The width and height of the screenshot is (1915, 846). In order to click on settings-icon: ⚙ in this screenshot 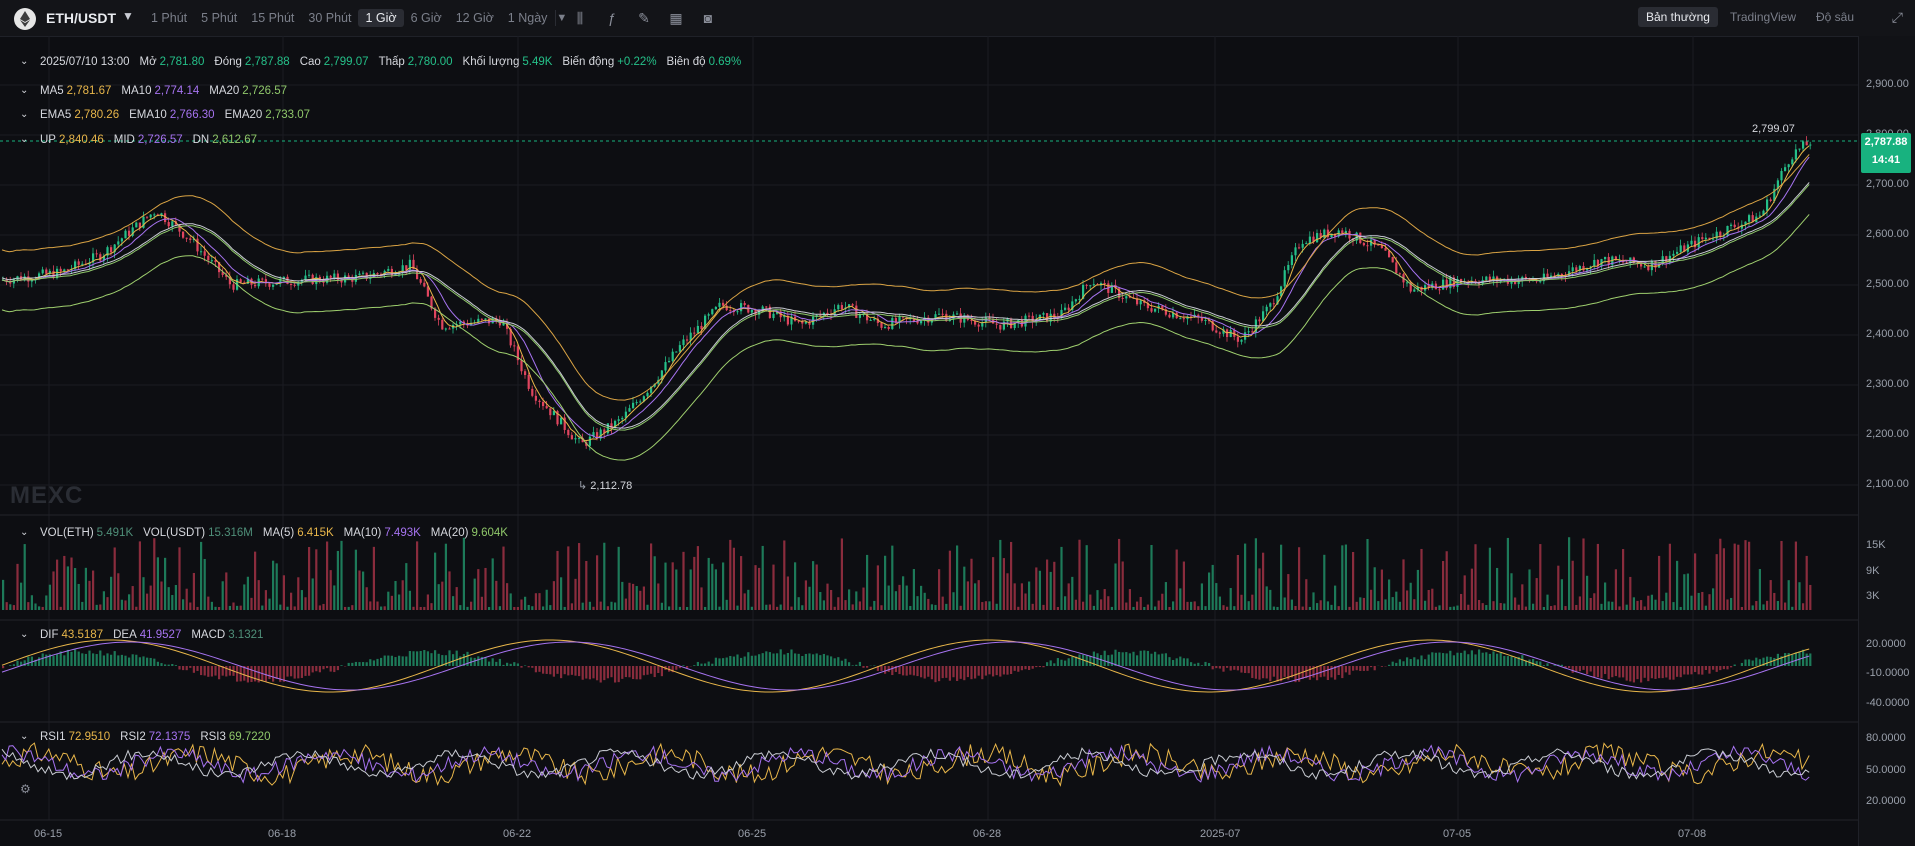, I will do `click(28, 790)`.